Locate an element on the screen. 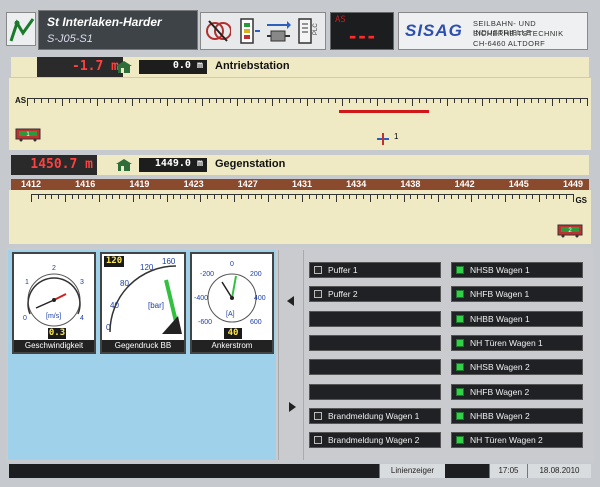 Image resolution: width=600 pixels, height=487 pixels. status-row: Puffer 2 is located at coordinates (375, 294).